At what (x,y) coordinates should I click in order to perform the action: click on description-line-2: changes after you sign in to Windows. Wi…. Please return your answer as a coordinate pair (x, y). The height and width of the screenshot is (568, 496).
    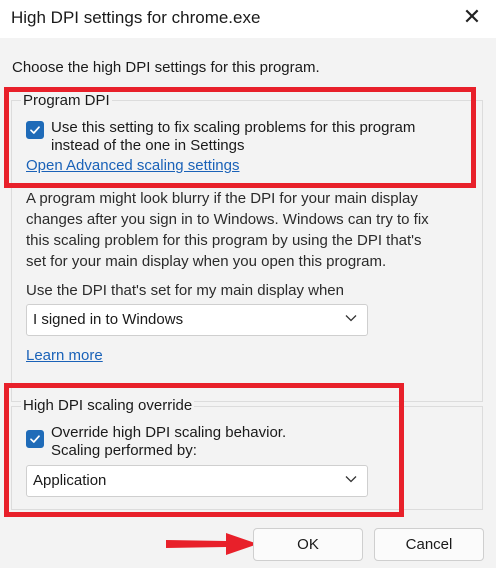
    Looking at the image, I should click on (227, 219).